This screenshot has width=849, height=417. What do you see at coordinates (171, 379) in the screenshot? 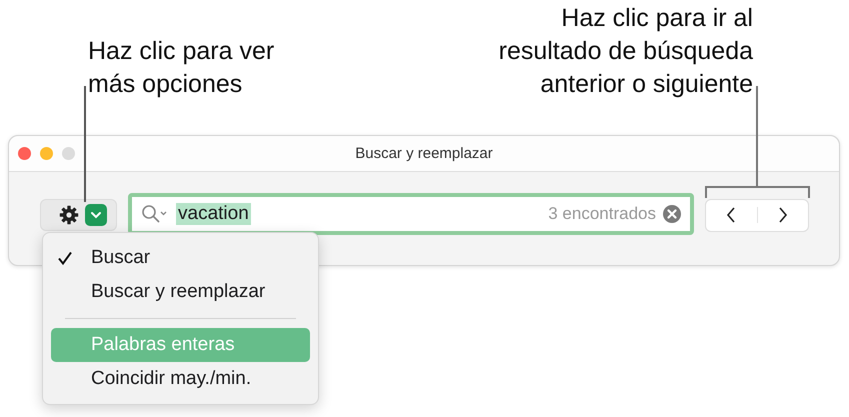
I see `menu-item-label: Coincidir may./min.` at bounding box center [171, 379].